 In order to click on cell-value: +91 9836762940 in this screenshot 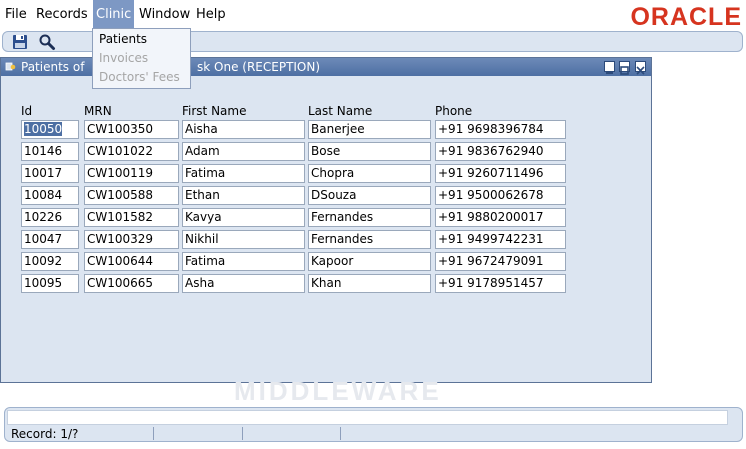, I will do `click(491, 151)`.